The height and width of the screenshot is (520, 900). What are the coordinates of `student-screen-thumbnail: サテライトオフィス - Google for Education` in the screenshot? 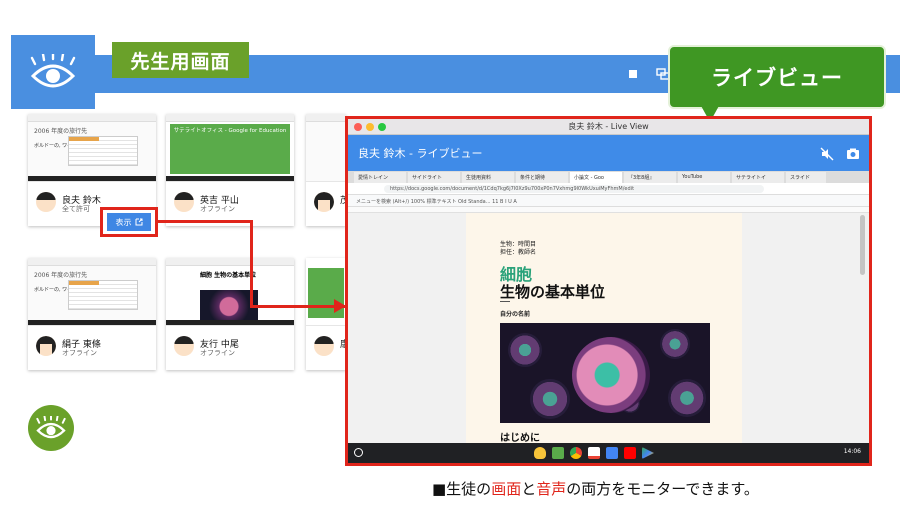 It's located at (230, 148).